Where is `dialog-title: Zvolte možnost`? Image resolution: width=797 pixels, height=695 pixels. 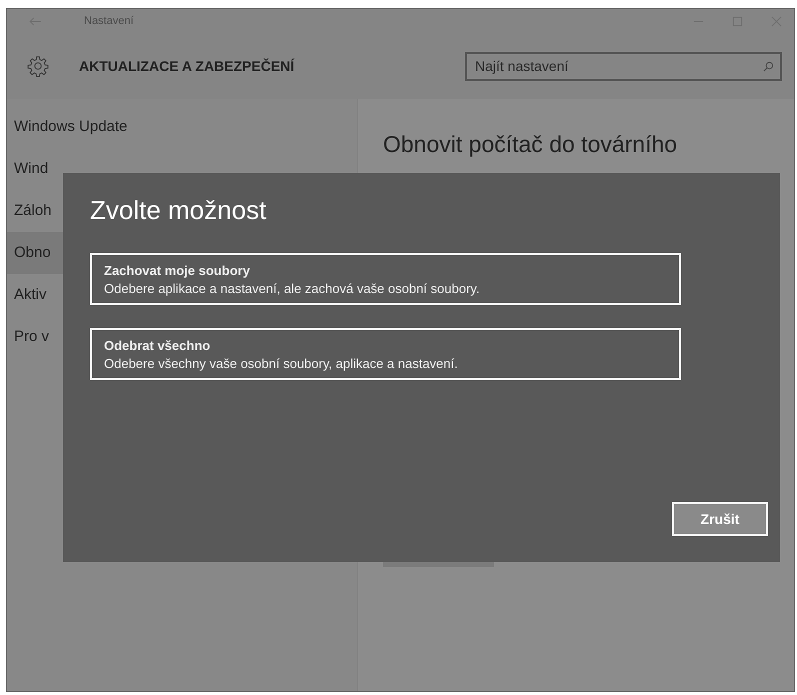
dialog-title: Zvolte možnost is located at coordinates (179, 210).